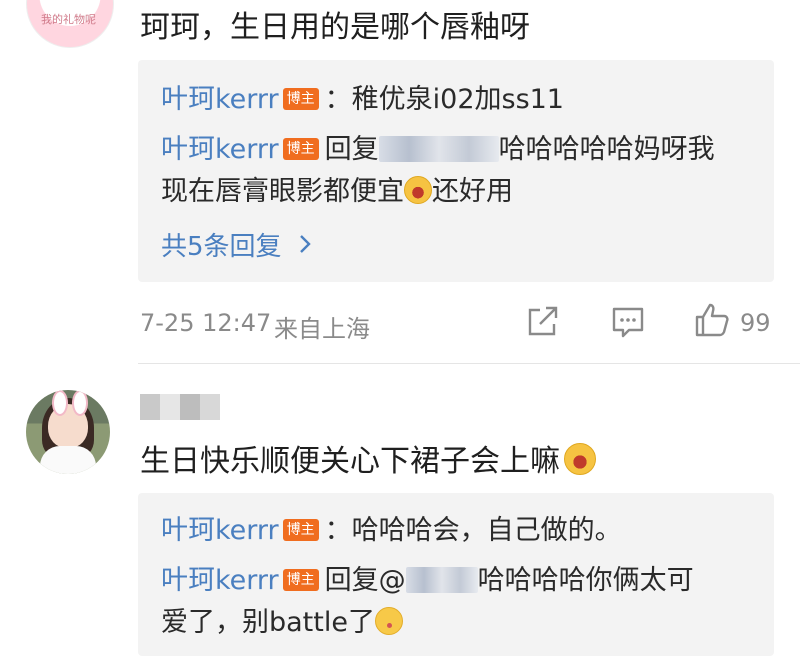 Image resolution: width=800 pixels, height=656 pixels. What do you see at coordinates (543, 324) in the screenshot?
I see `share-icon` at bounding box center [543, 324].